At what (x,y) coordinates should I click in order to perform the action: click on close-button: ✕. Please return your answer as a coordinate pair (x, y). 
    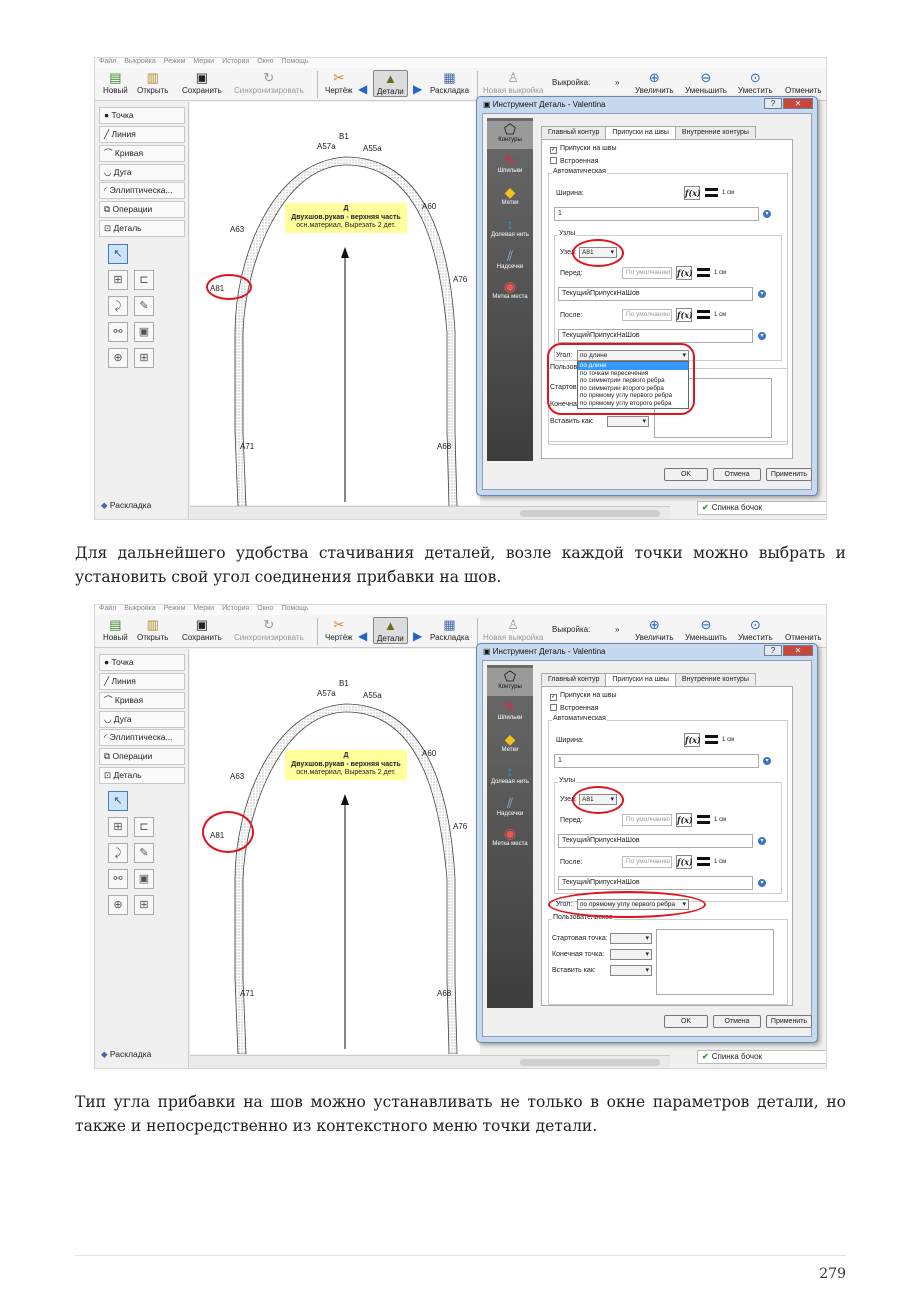
    Looking at the image, I should click on (798, 650).